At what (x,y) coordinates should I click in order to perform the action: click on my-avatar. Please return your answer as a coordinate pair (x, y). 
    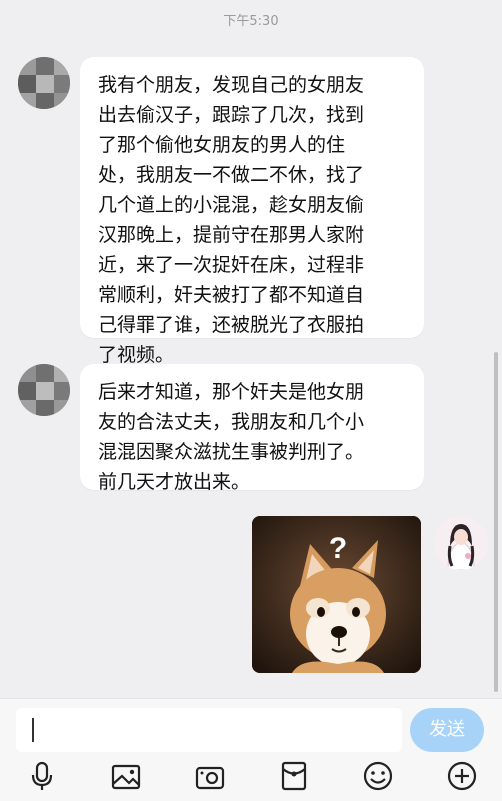
    Looking at the image, I should click on (461, 543).